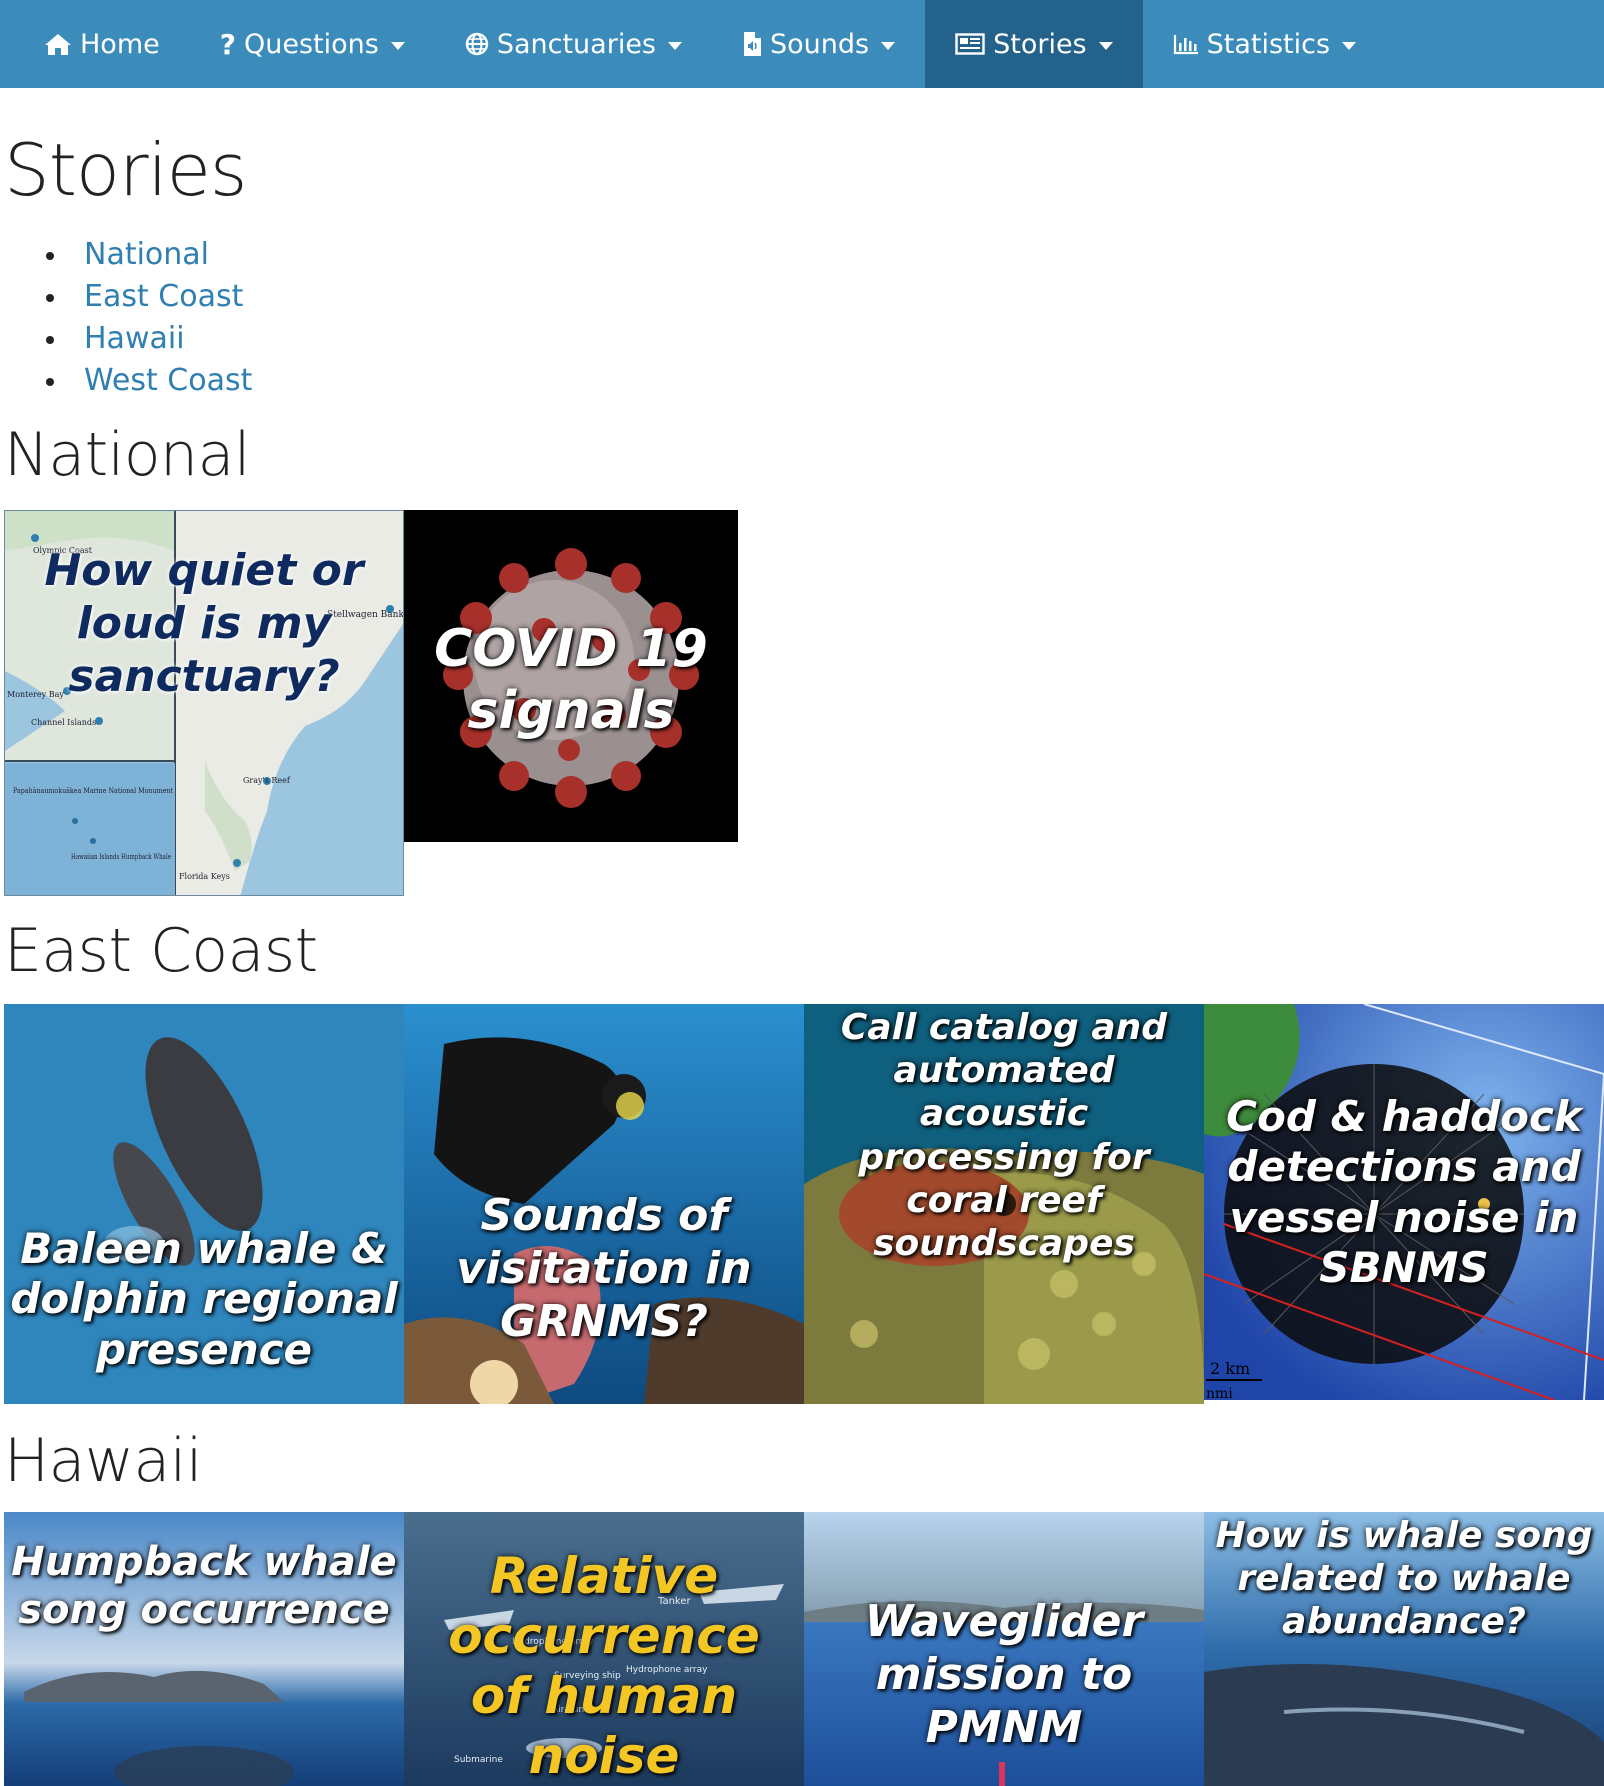  What do you see at coordinates (204, 623) in the screenshot?
I see `tile-caption: How quiet or loud is my sanctuary?` at bounding box center [204, 623].